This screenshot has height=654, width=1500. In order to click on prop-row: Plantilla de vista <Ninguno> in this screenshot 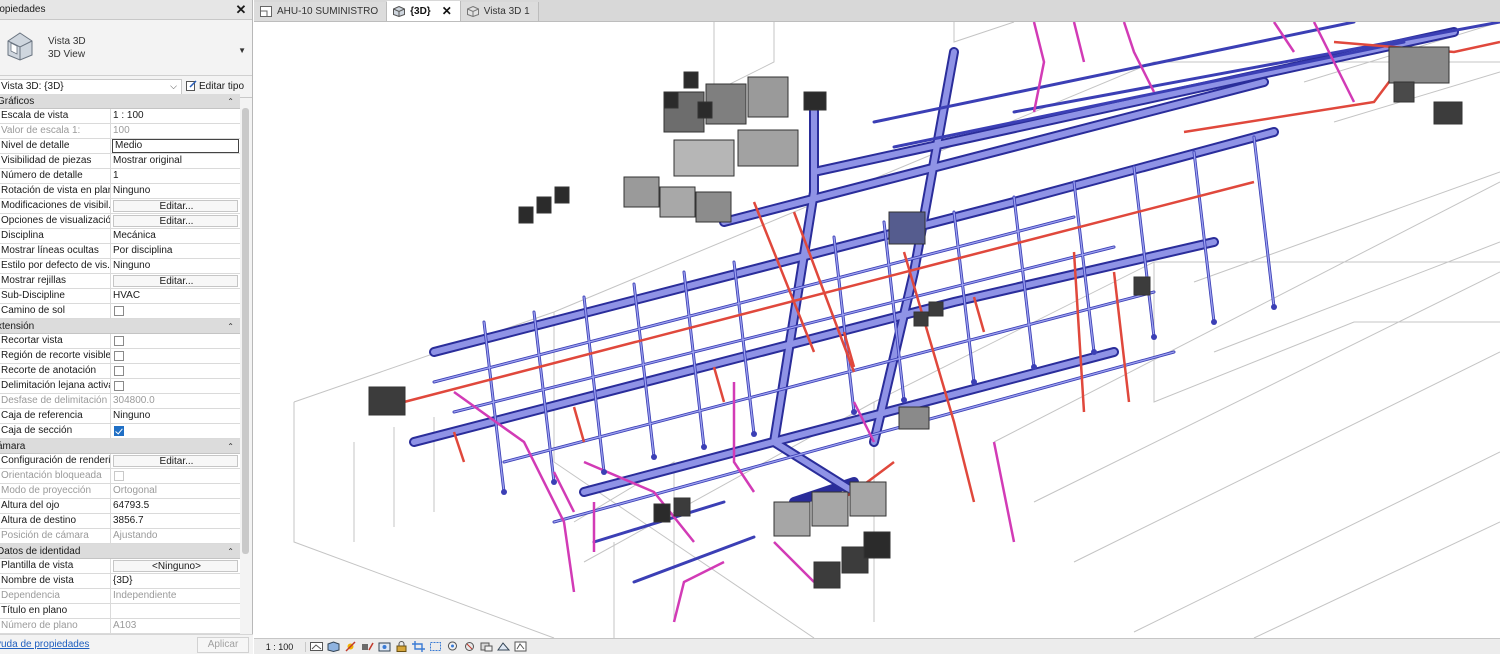, I will do `click(120, 566)`.